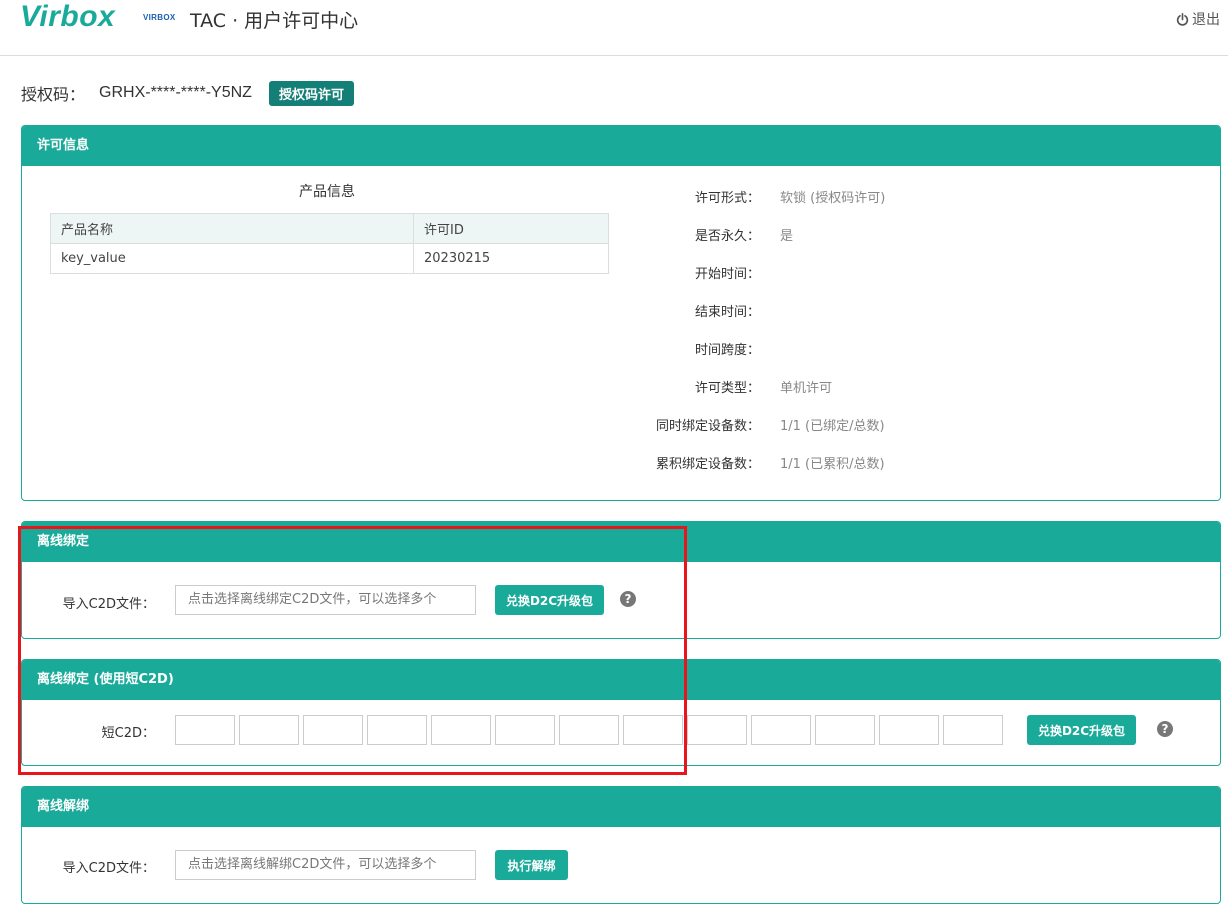 Image resolution: width=1228 pixels, height=918 pixels. Describe the element at coordinates (727, 350) in the screenshot. I see `field-time-span: 时间跨度：` at that location.